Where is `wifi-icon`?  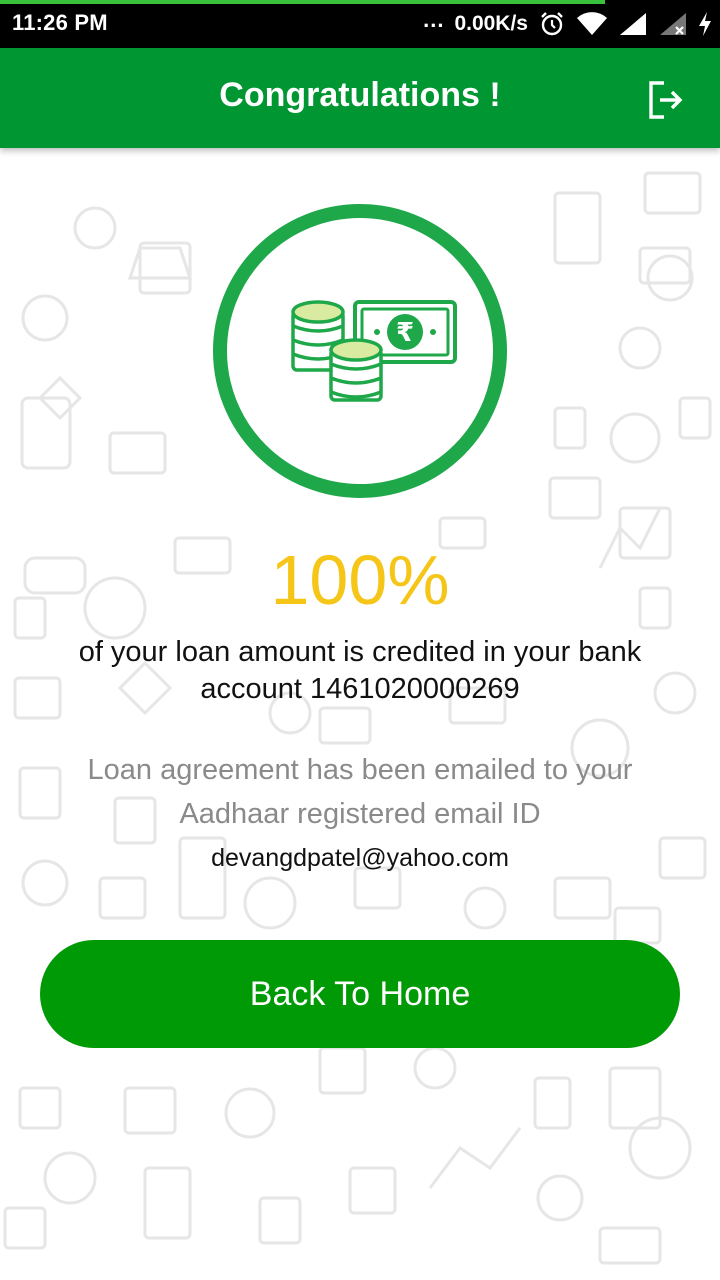 wifi-icon is located at coordinates (592, 24).